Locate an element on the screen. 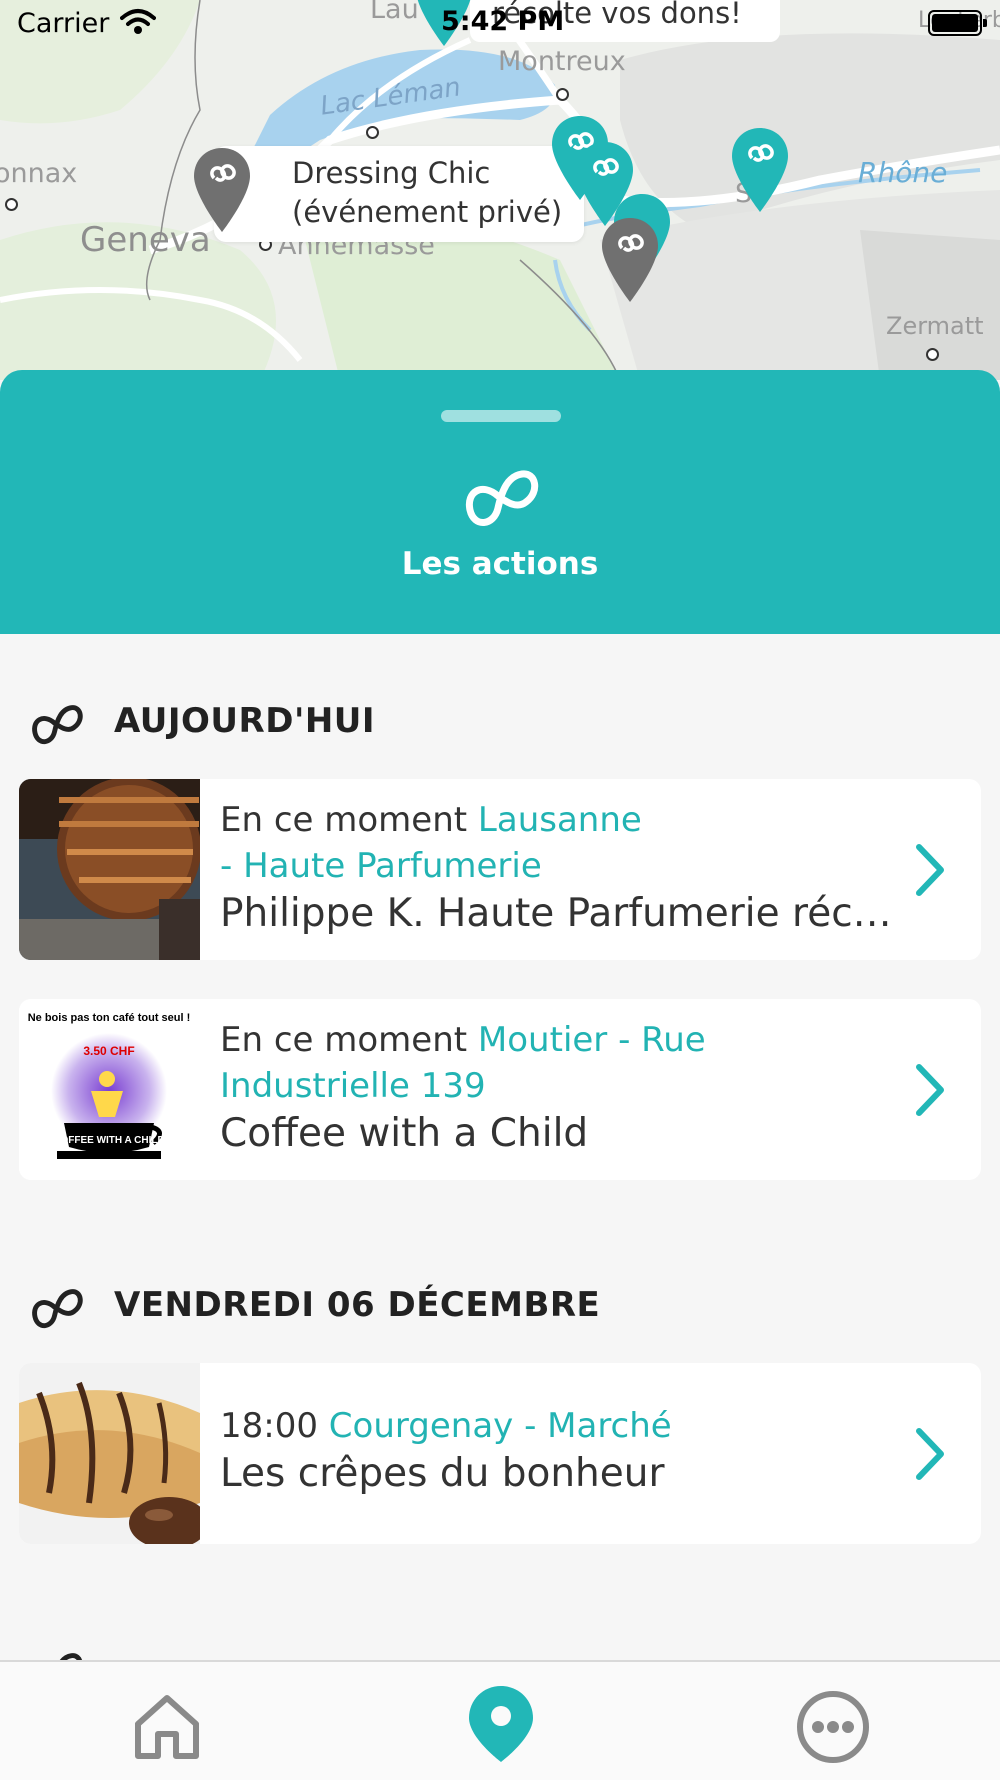 This screenshot has width=1000, height=1780. home-icon is located at coordinates (167, 1725).